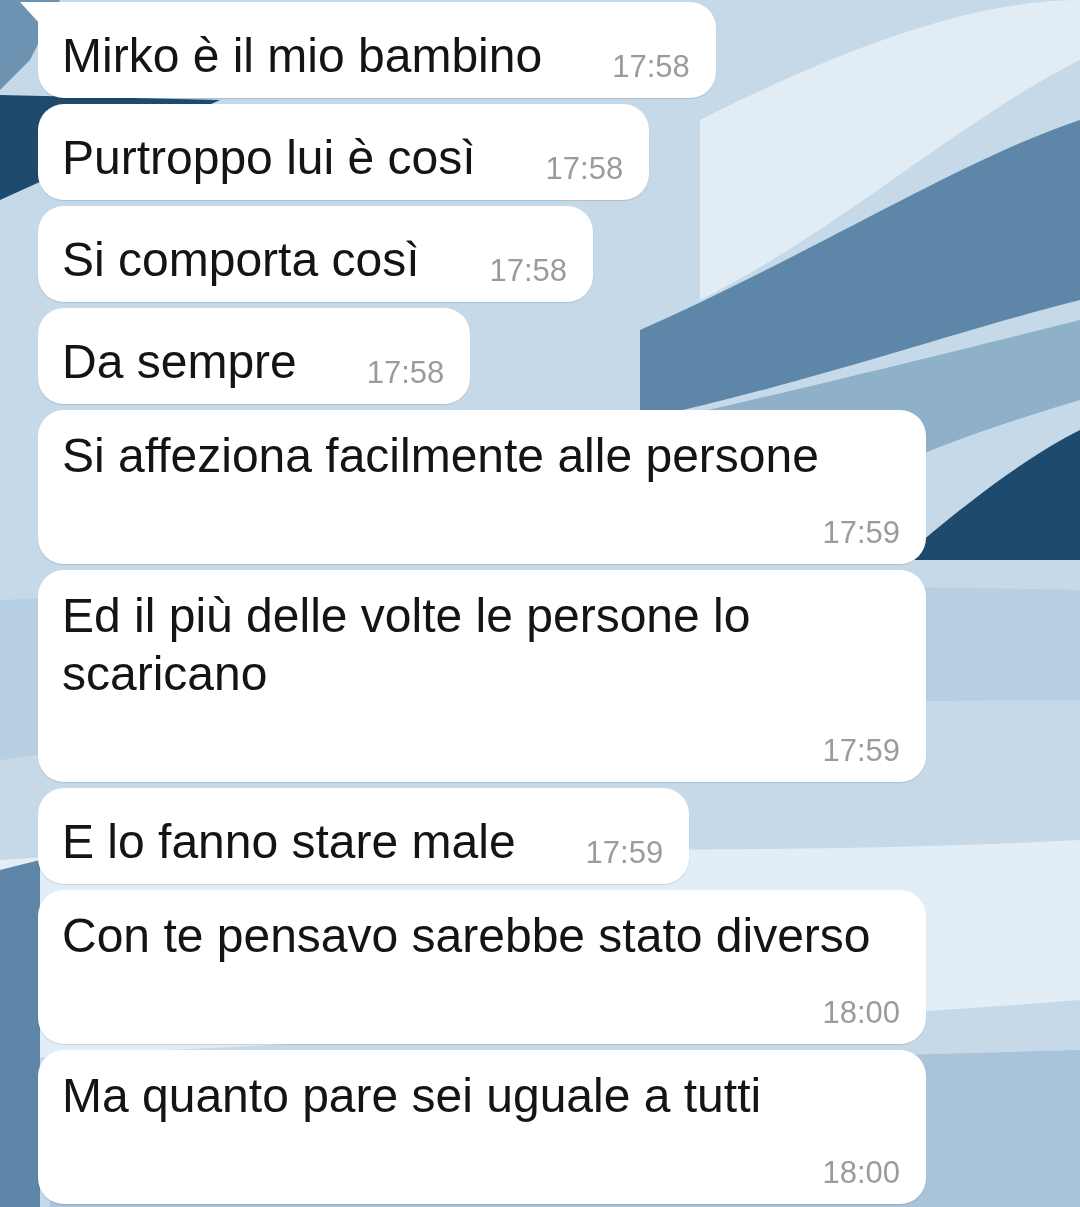 This screenshot has width=1080, height=1207. Describe the element at coordinates (289, 842) in the screenshot. I see `message-text: E lo fanno stare male` at that location.